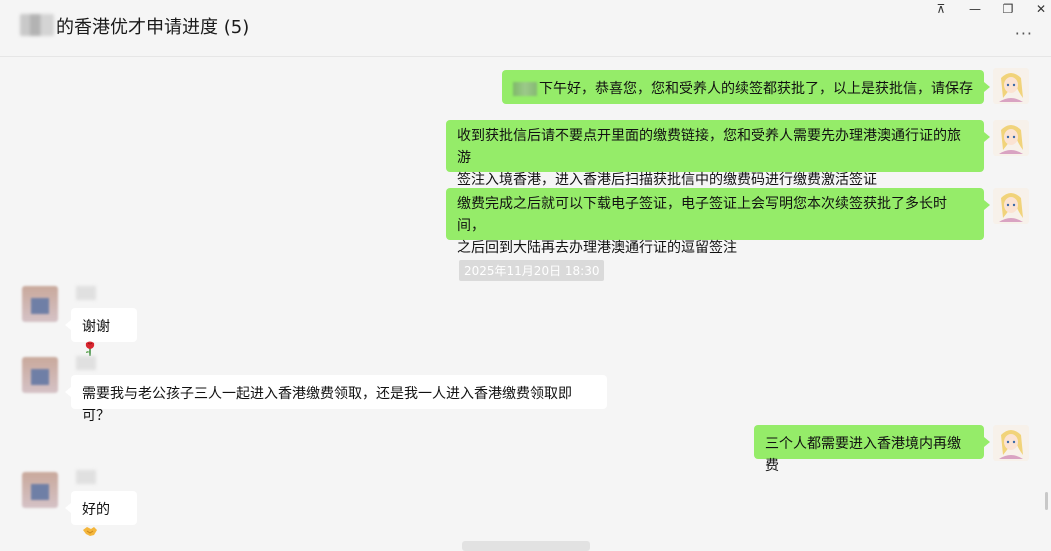 This screenshot has width=1051, height=551. I want to click on minimize-icon: —, so click(975, 9).